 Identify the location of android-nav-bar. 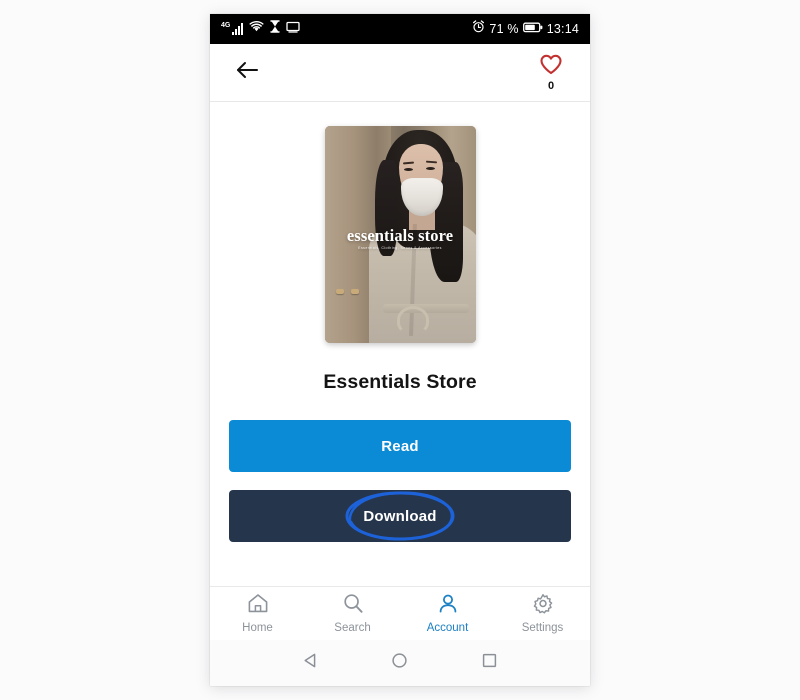
(400, 663).